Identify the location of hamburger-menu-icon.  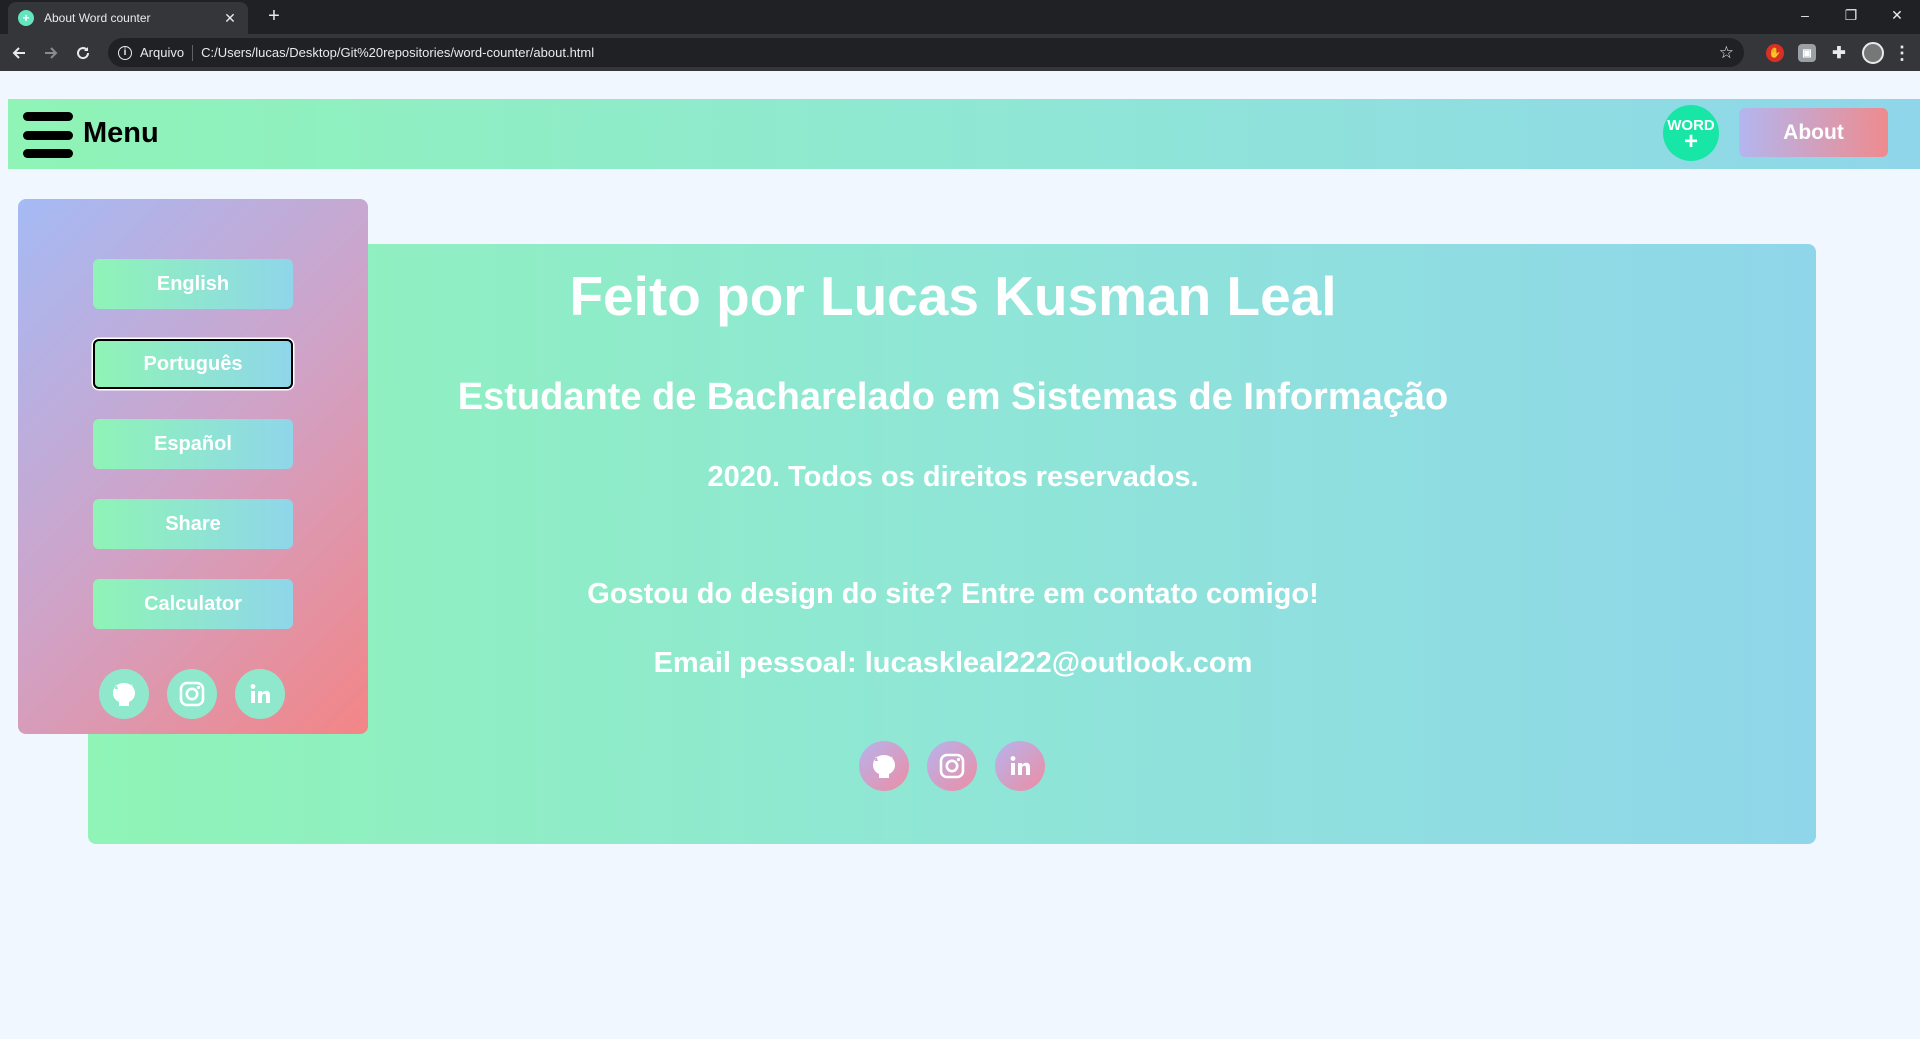
(48, 135).